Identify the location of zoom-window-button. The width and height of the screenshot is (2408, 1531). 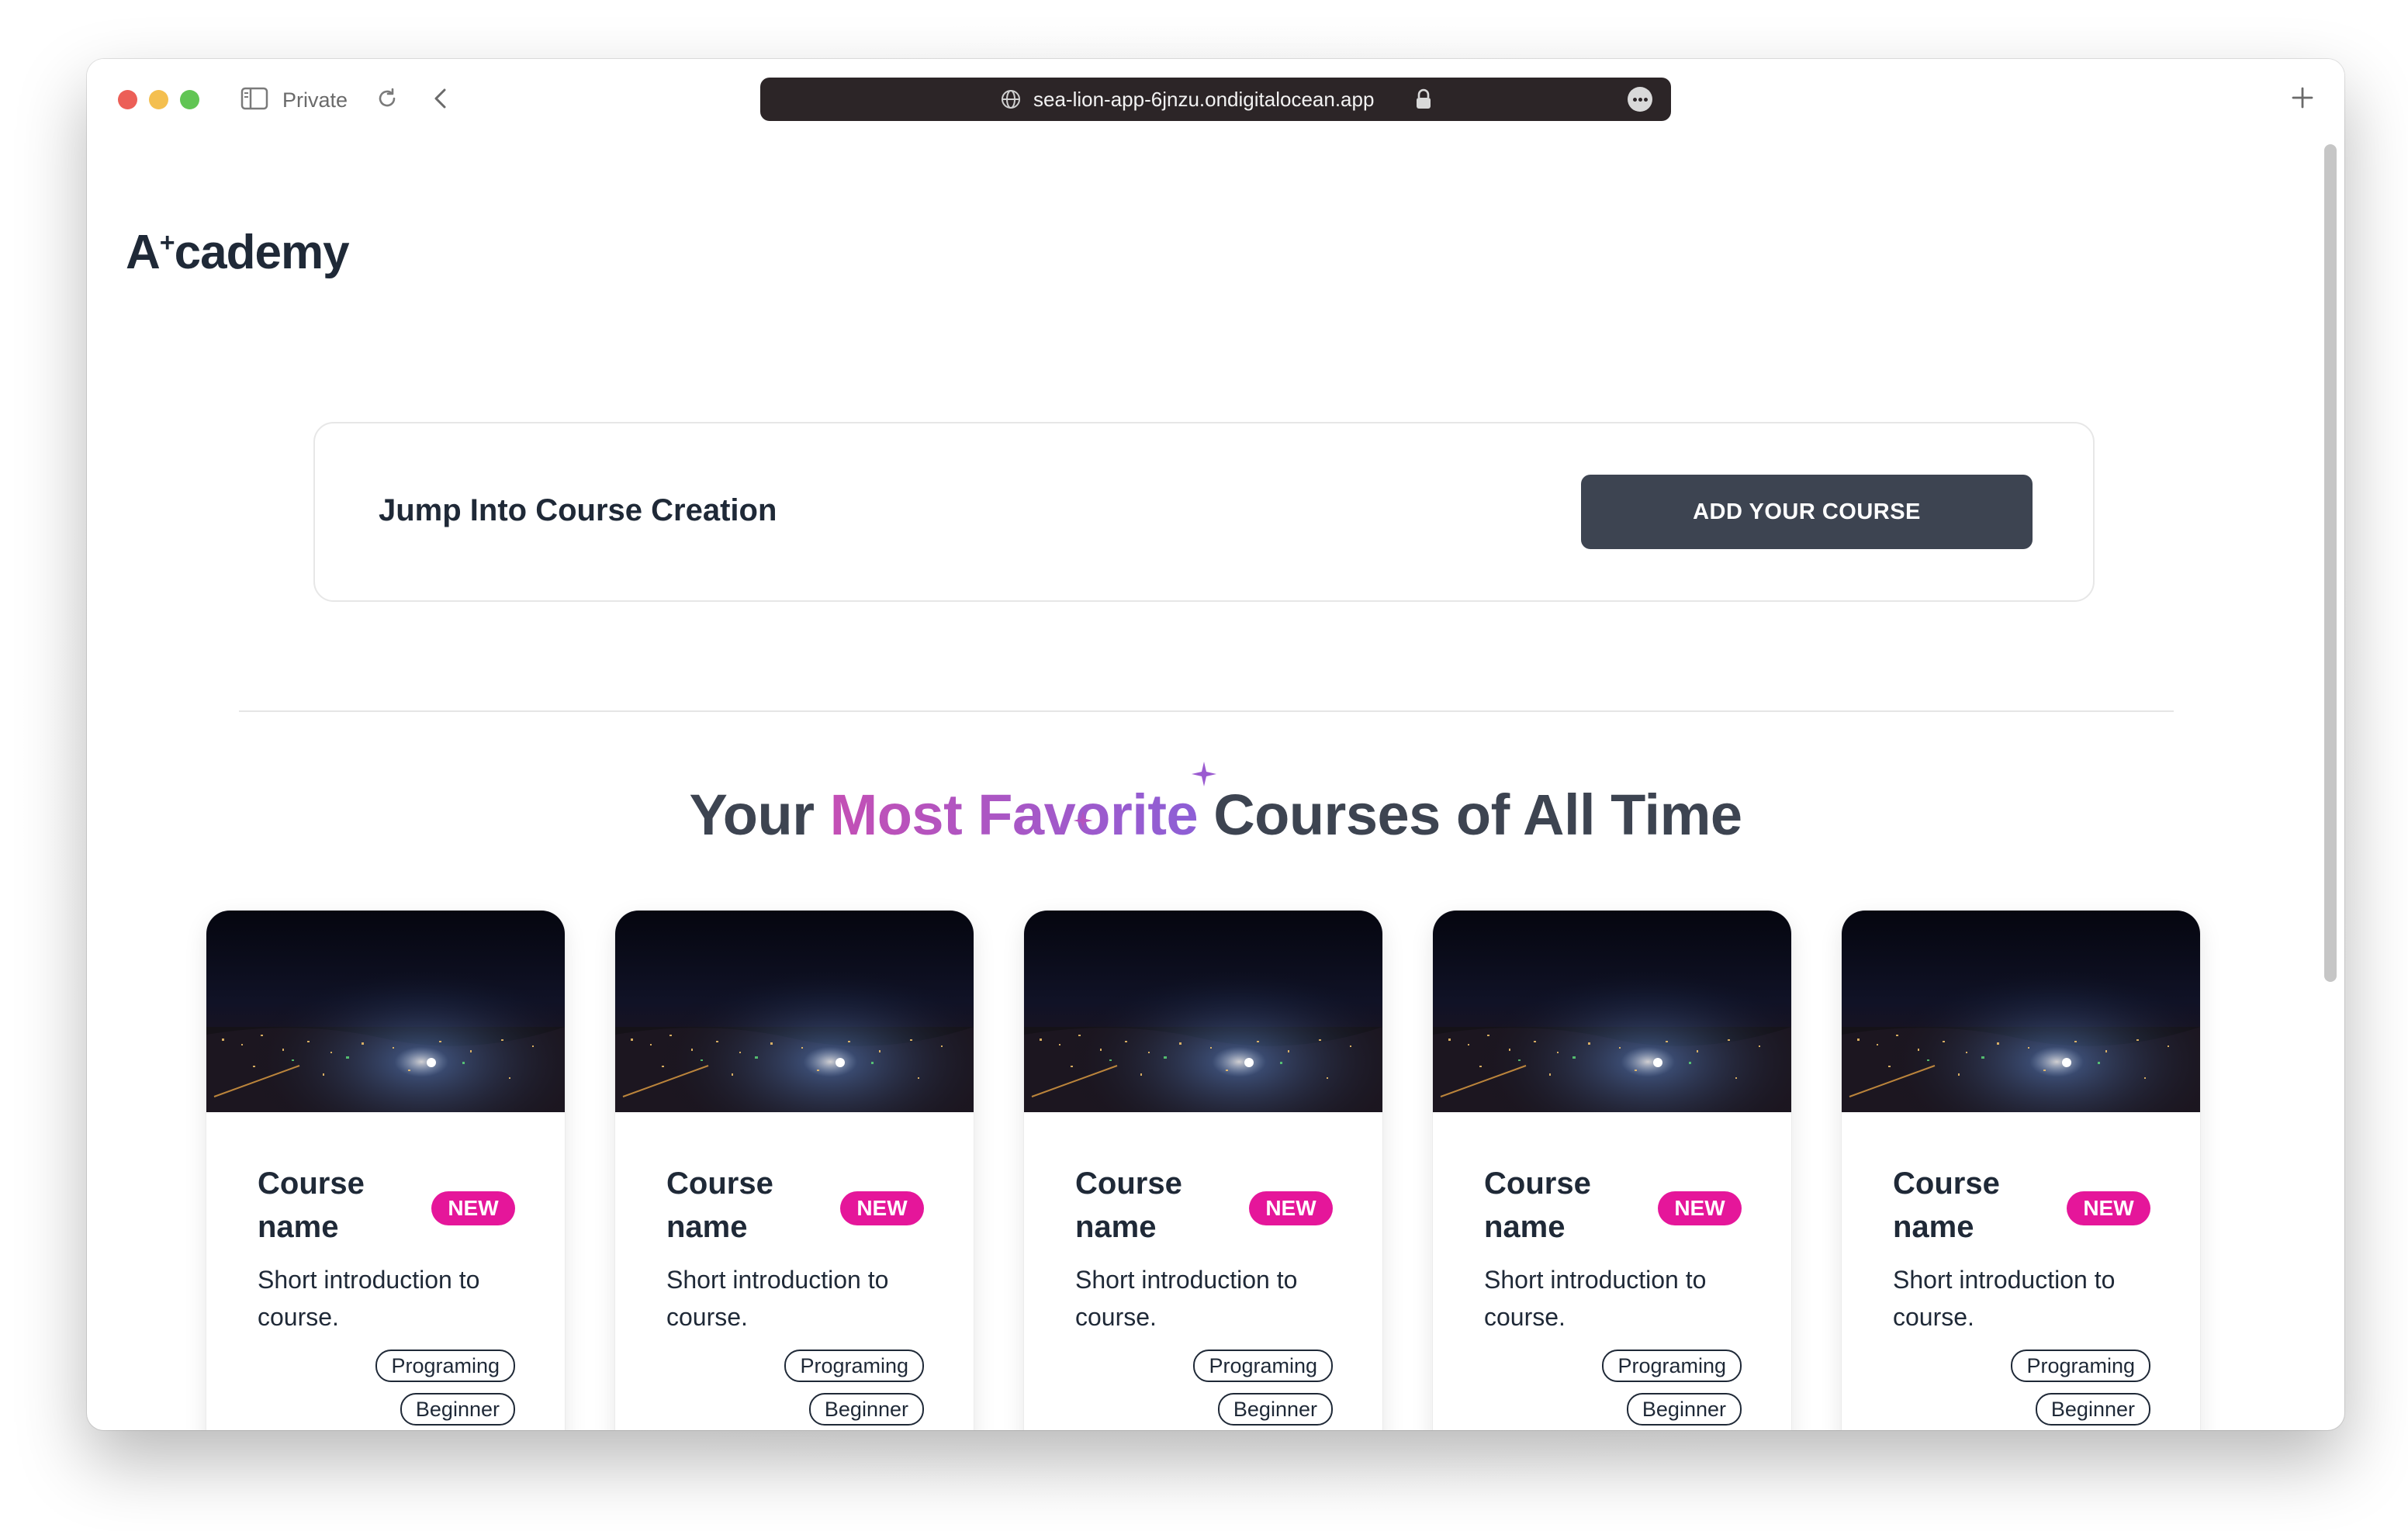
(189, 99).